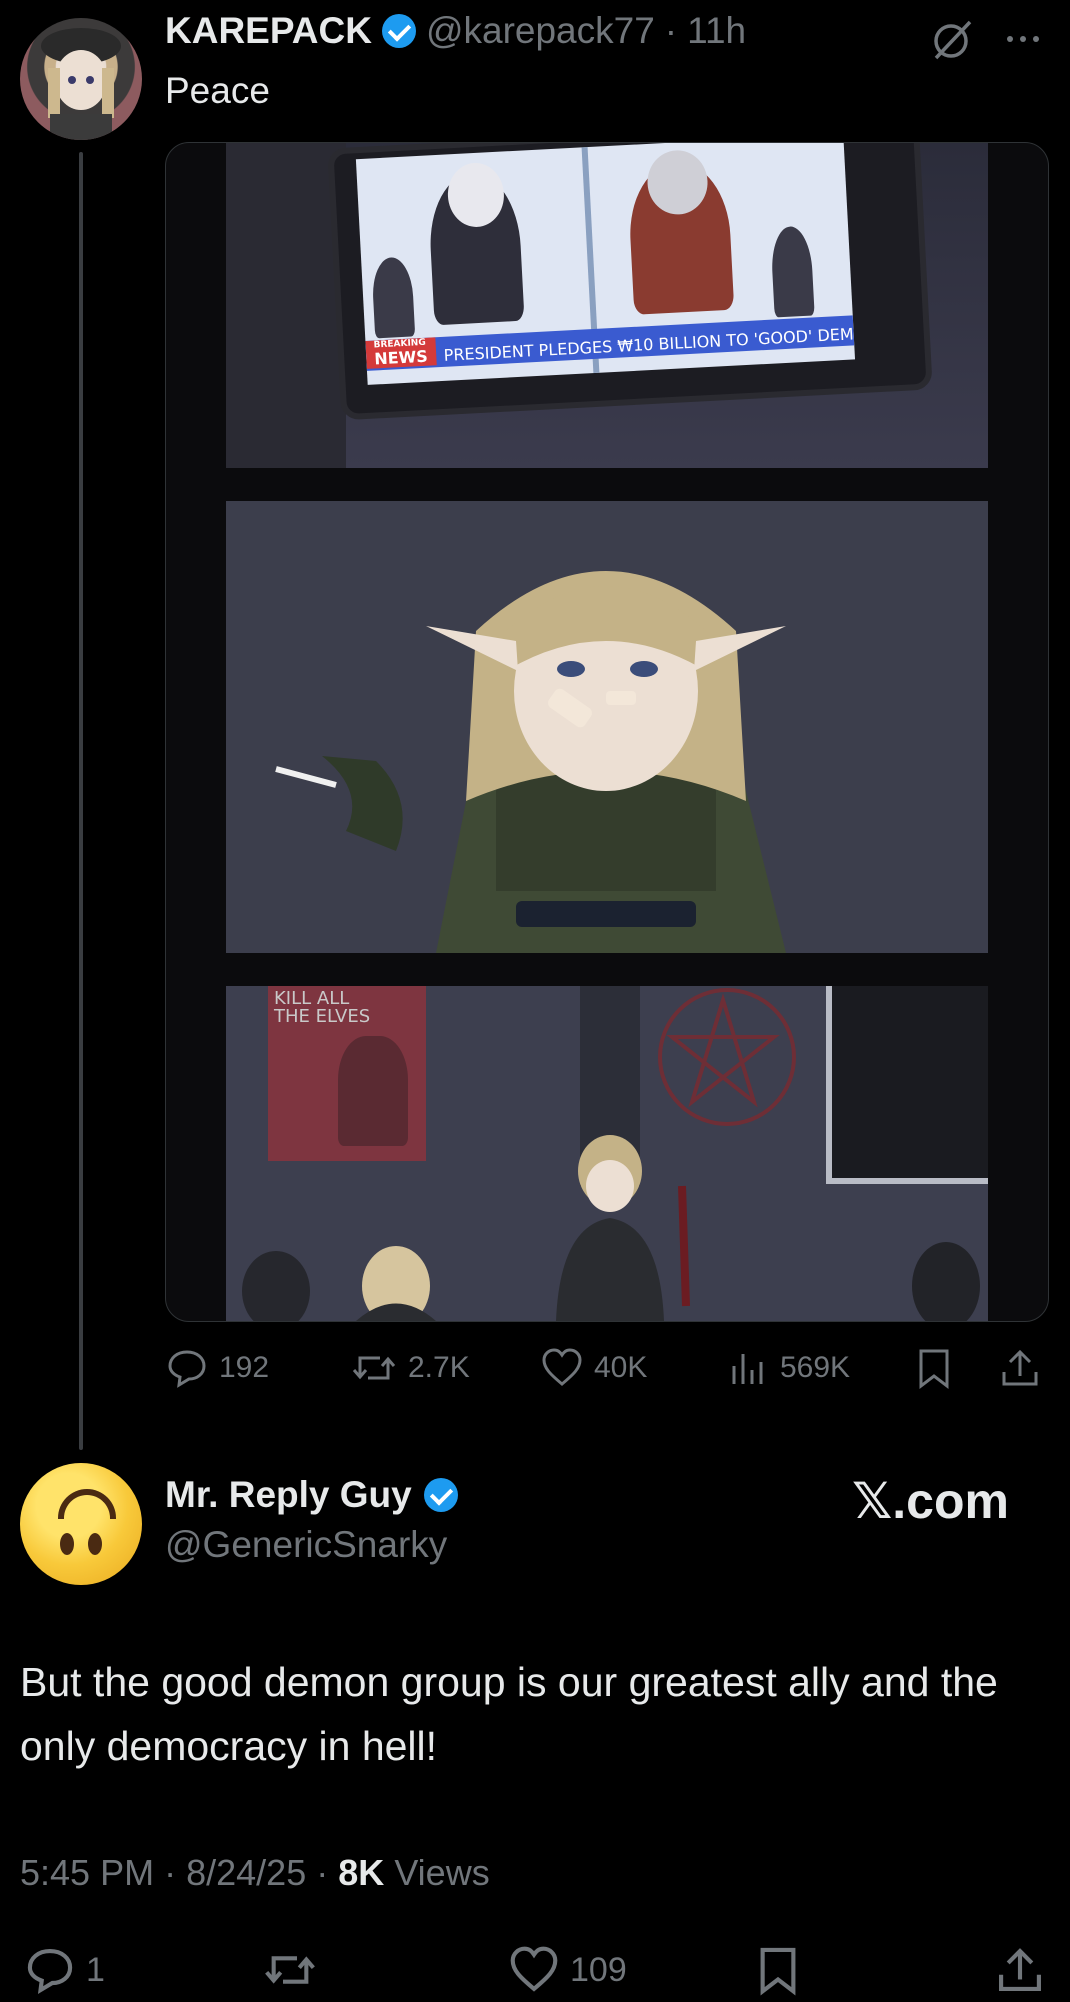  I want to click on grok-icon, so click(953, 41).